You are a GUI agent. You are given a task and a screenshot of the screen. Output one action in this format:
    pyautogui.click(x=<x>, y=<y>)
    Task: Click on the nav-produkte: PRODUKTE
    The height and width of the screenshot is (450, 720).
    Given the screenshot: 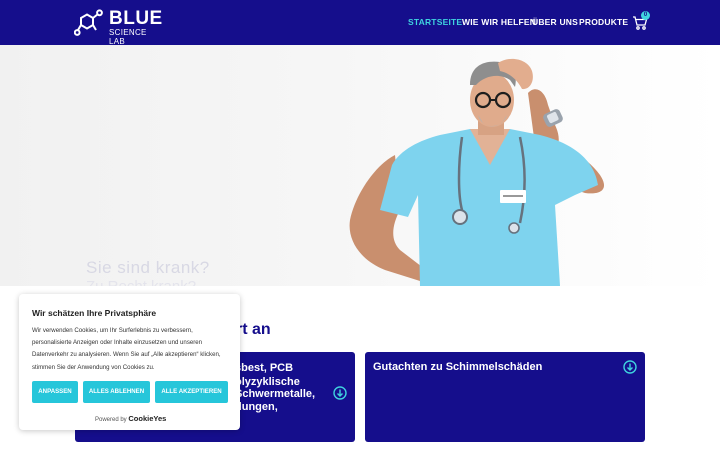 What is the action you would take?
    pyautogui.click(x=603, y=24)
    